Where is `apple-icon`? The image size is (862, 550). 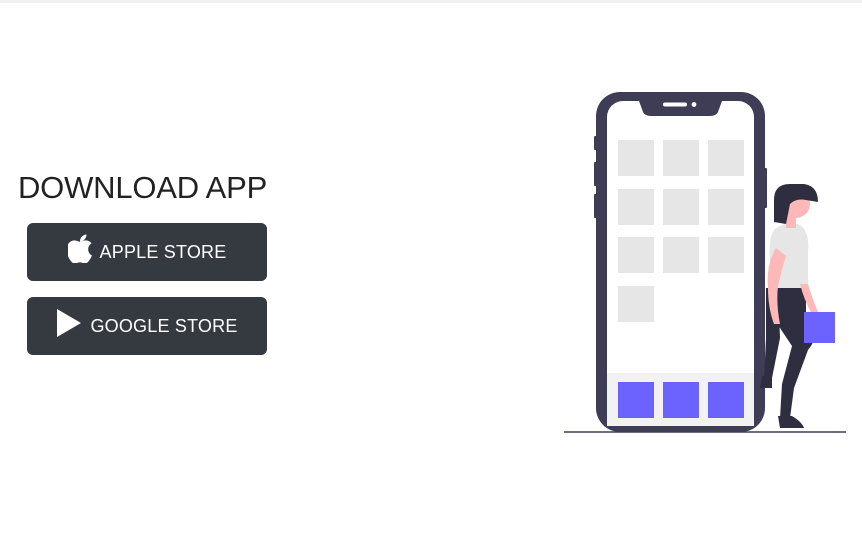 apple-icon is located at coordinates (80, 248).